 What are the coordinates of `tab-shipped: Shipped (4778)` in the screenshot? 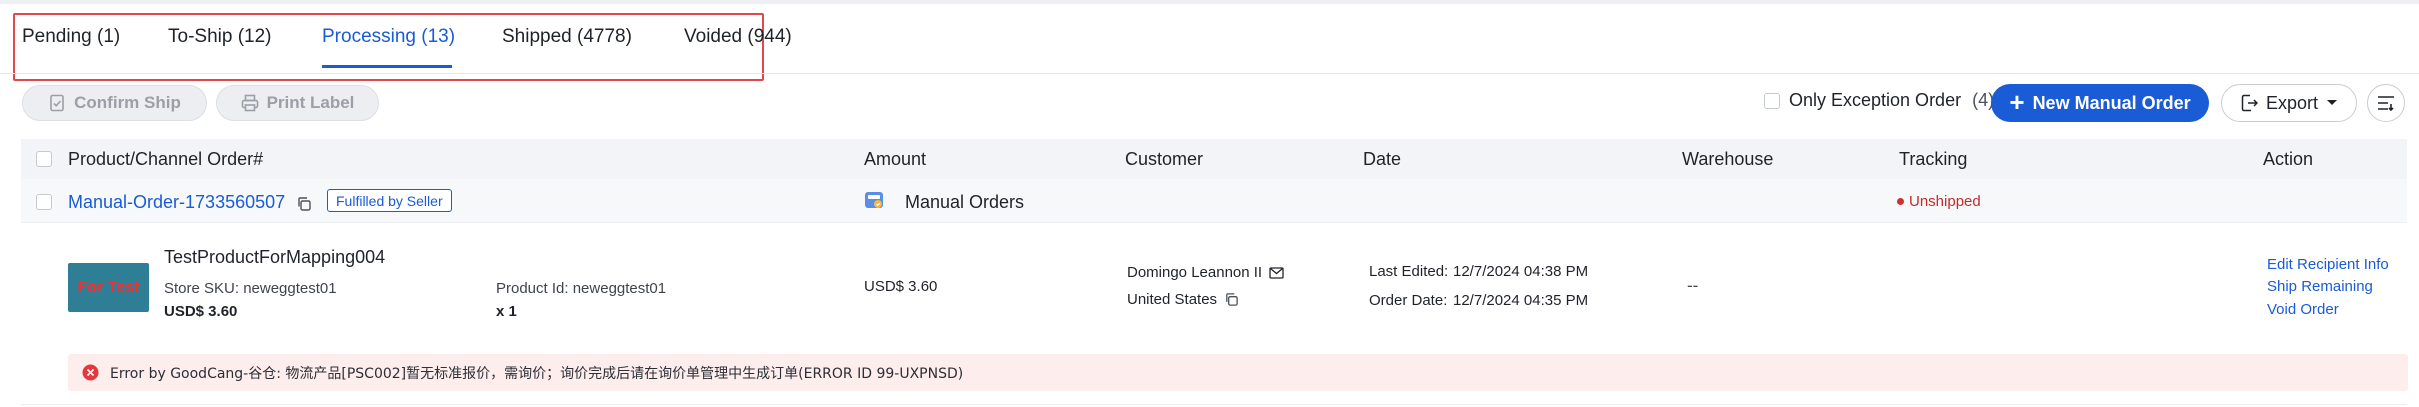 It's located at (567, 37).